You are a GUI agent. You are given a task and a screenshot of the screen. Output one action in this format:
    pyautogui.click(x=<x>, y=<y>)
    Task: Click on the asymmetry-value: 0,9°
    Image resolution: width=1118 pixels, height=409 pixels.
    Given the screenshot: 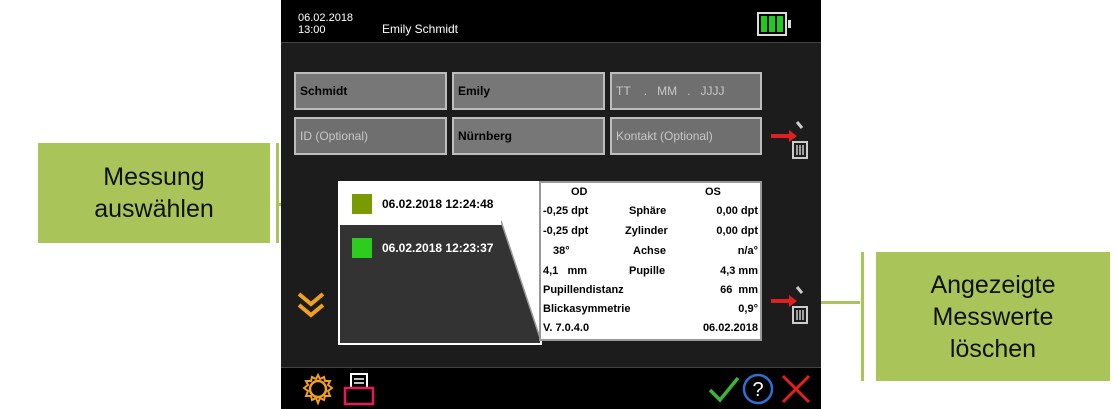 What is the action you would take?
    pyautogui.click(x=748, y=309)
    